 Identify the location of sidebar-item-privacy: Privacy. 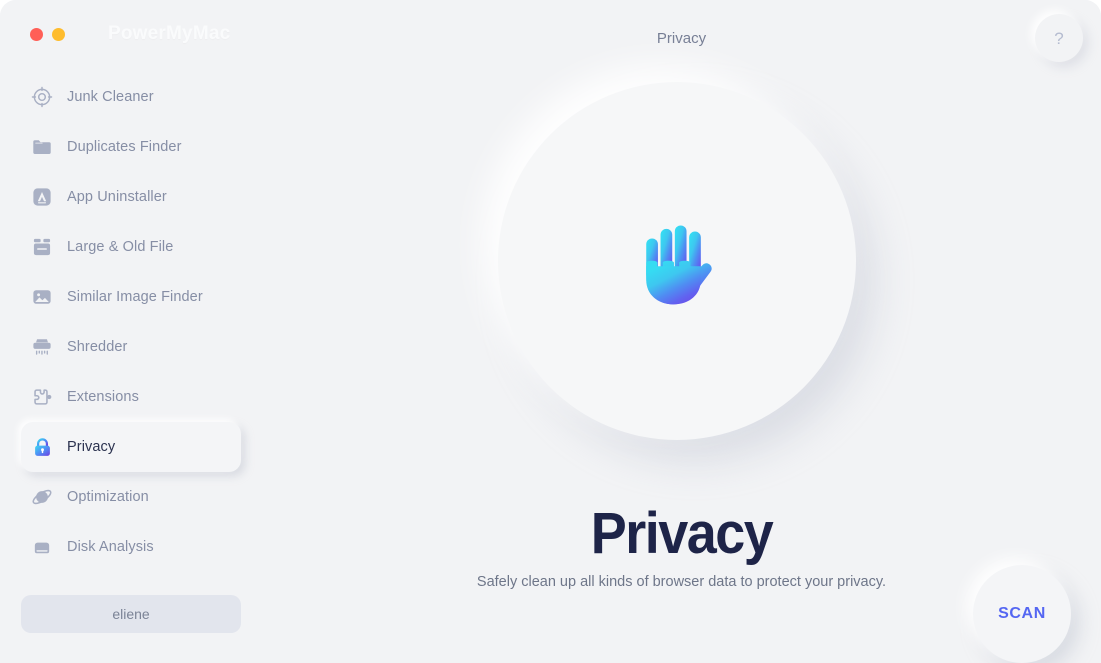
(131, 447).